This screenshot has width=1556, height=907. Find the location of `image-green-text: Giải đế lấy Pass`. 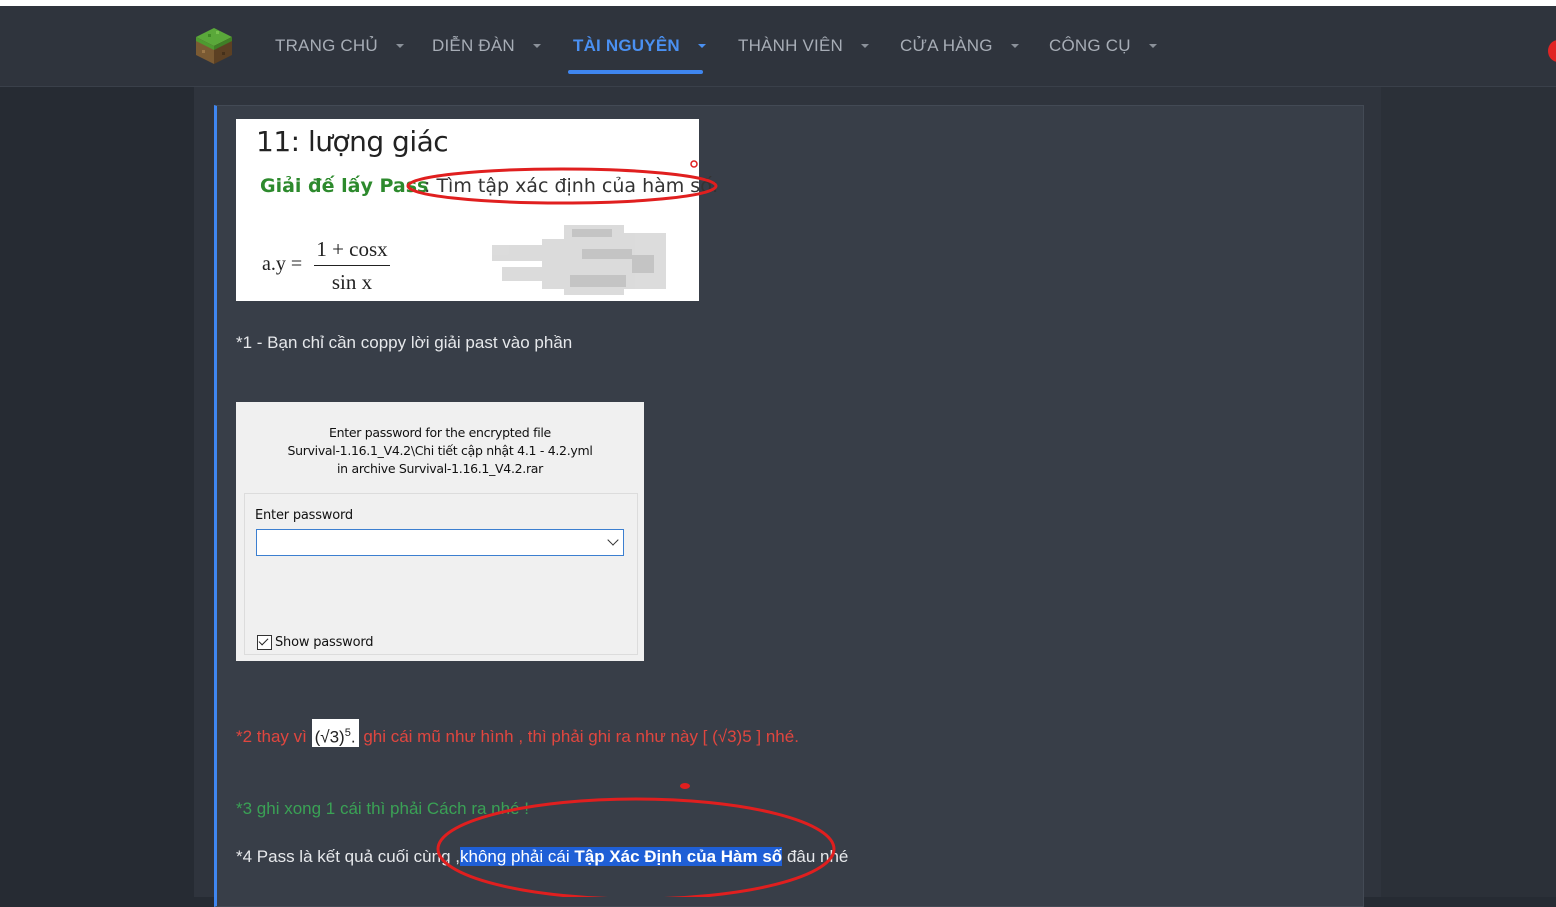

image-green-text: Giải đế lấy Pass is located at coordinates (344, 186).